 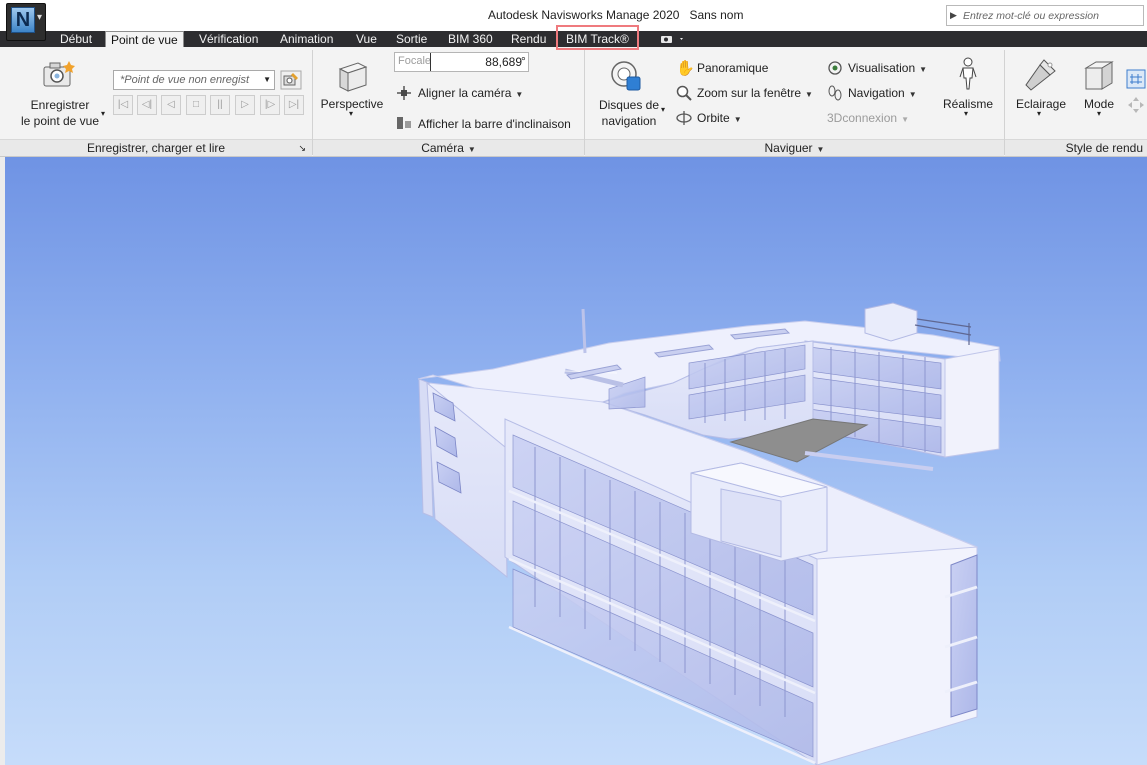 I want to click on render-mode-cube-icon, so click(x=1099, y=76).